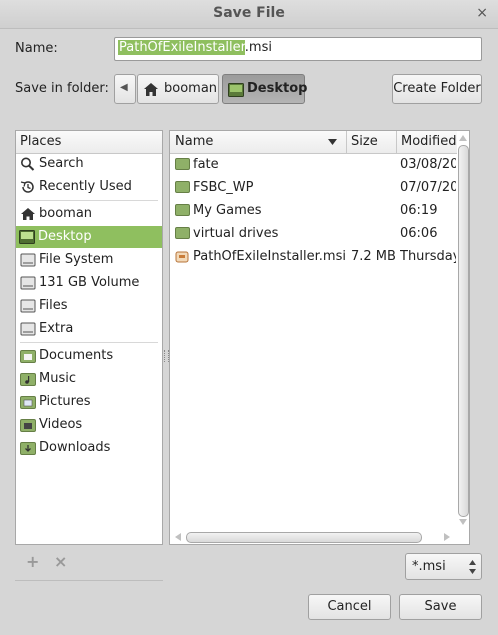  I want to click on pictures-folder-icon, so click(28, 402).